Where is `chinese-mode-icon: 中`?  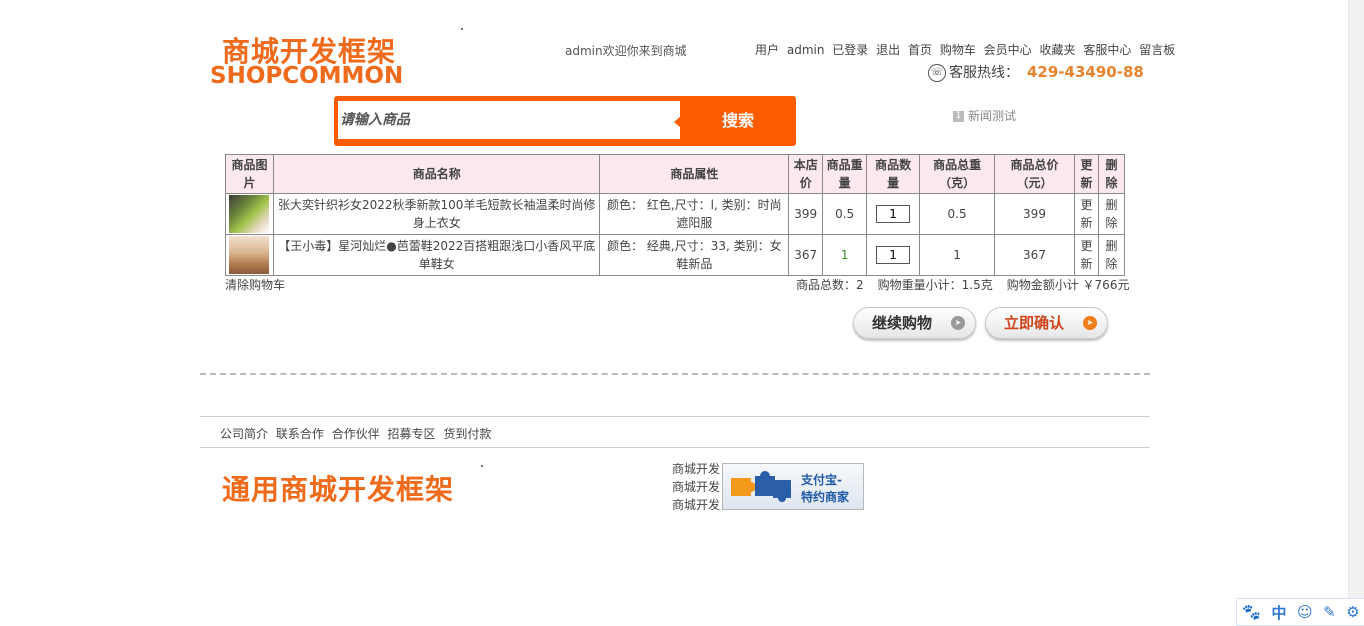
chinese-mode-icon: 中 is located at coordinates (1278, 612).